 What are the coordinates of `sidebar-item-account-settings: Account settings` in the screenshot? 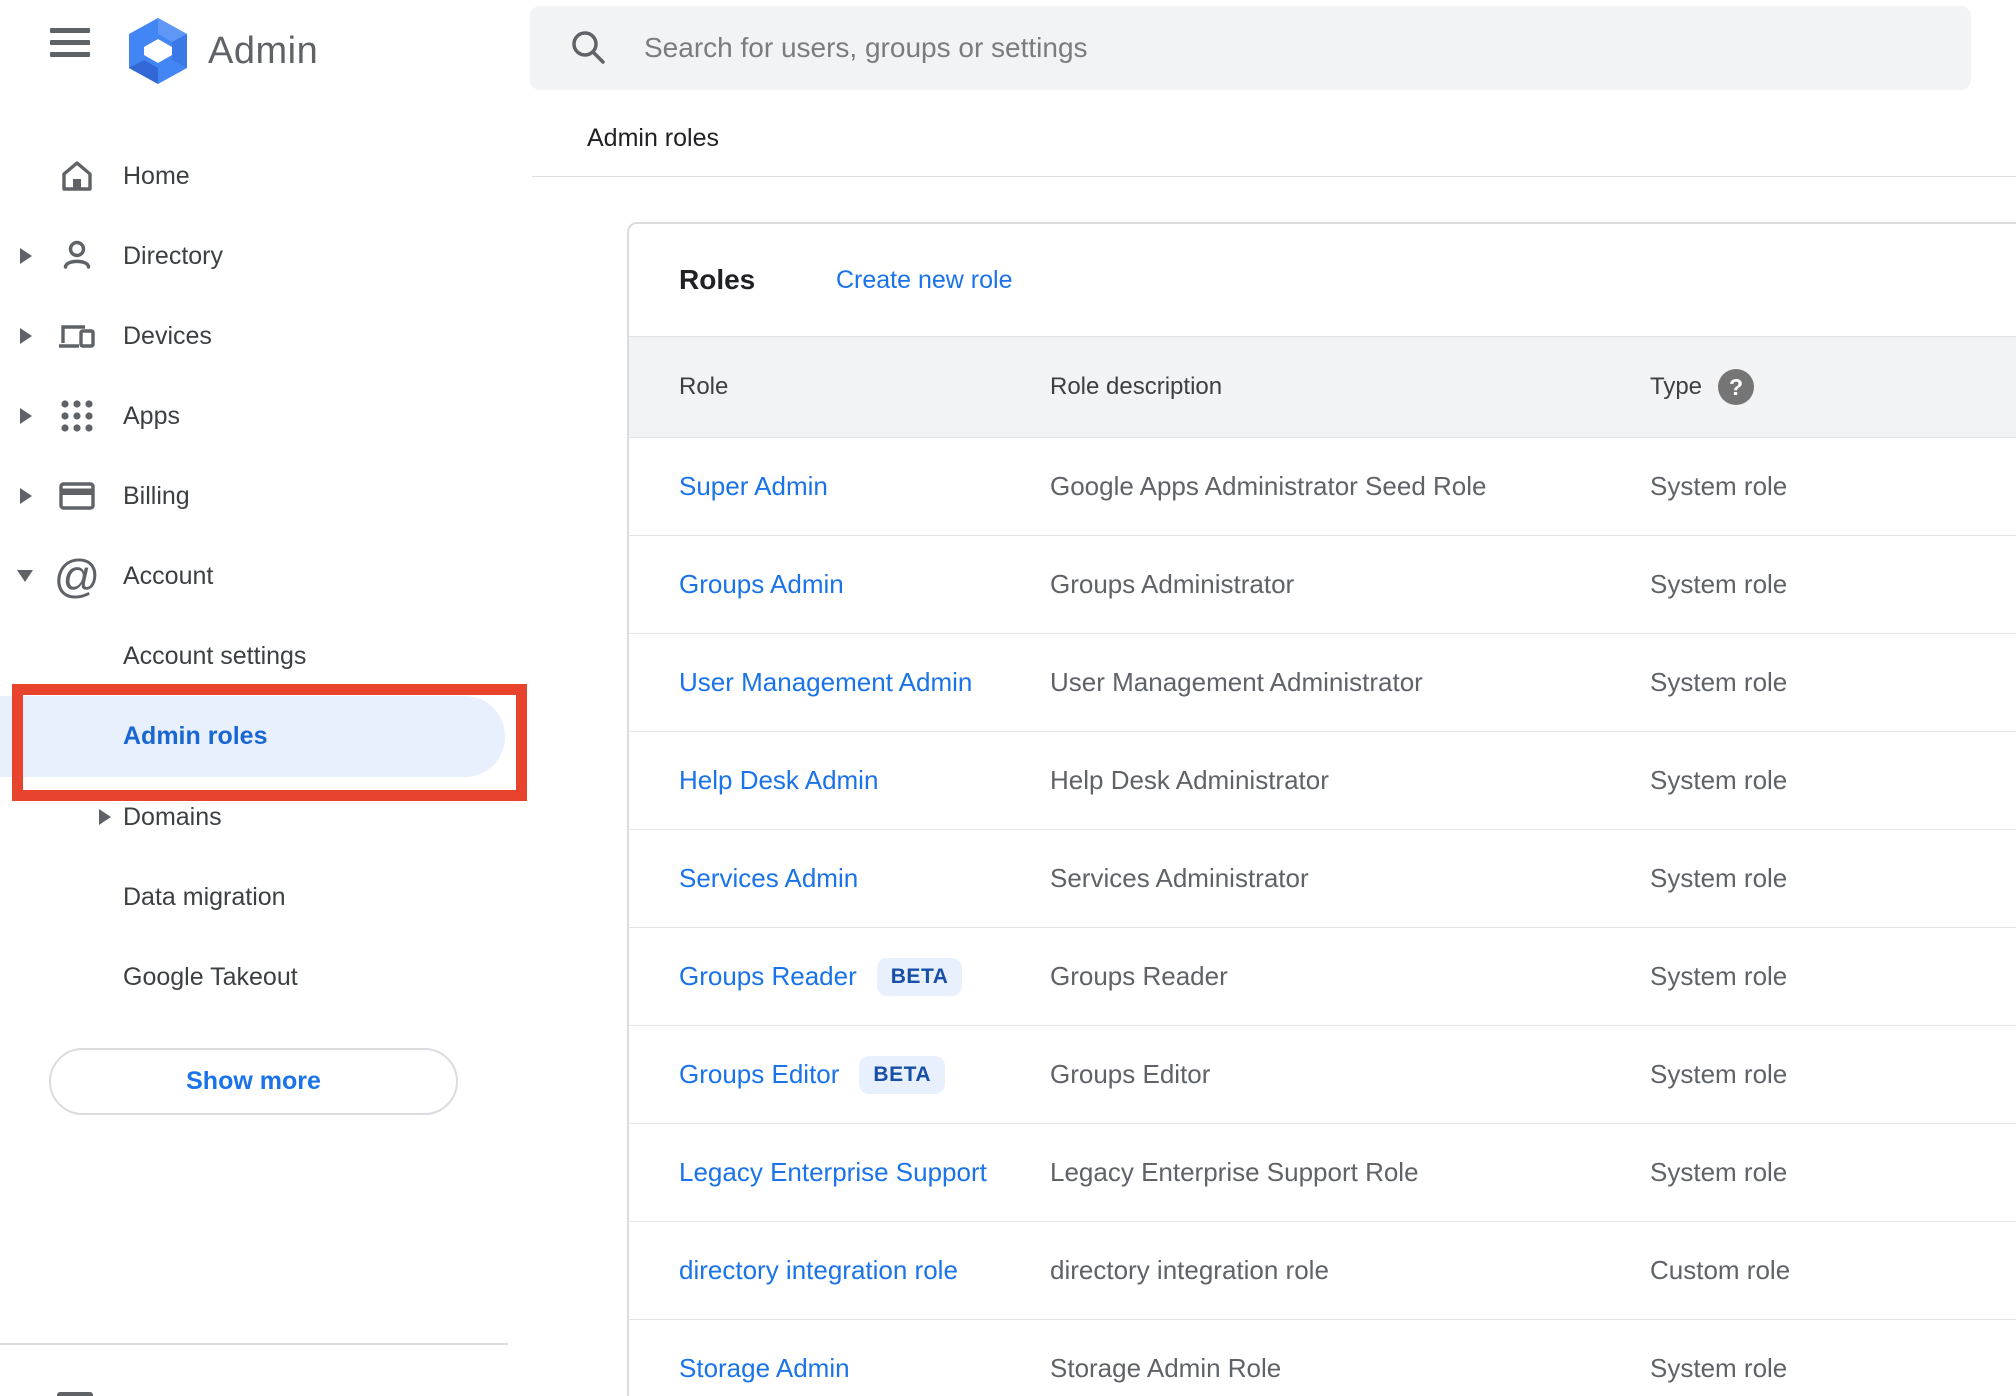 It's located at (252, 656).